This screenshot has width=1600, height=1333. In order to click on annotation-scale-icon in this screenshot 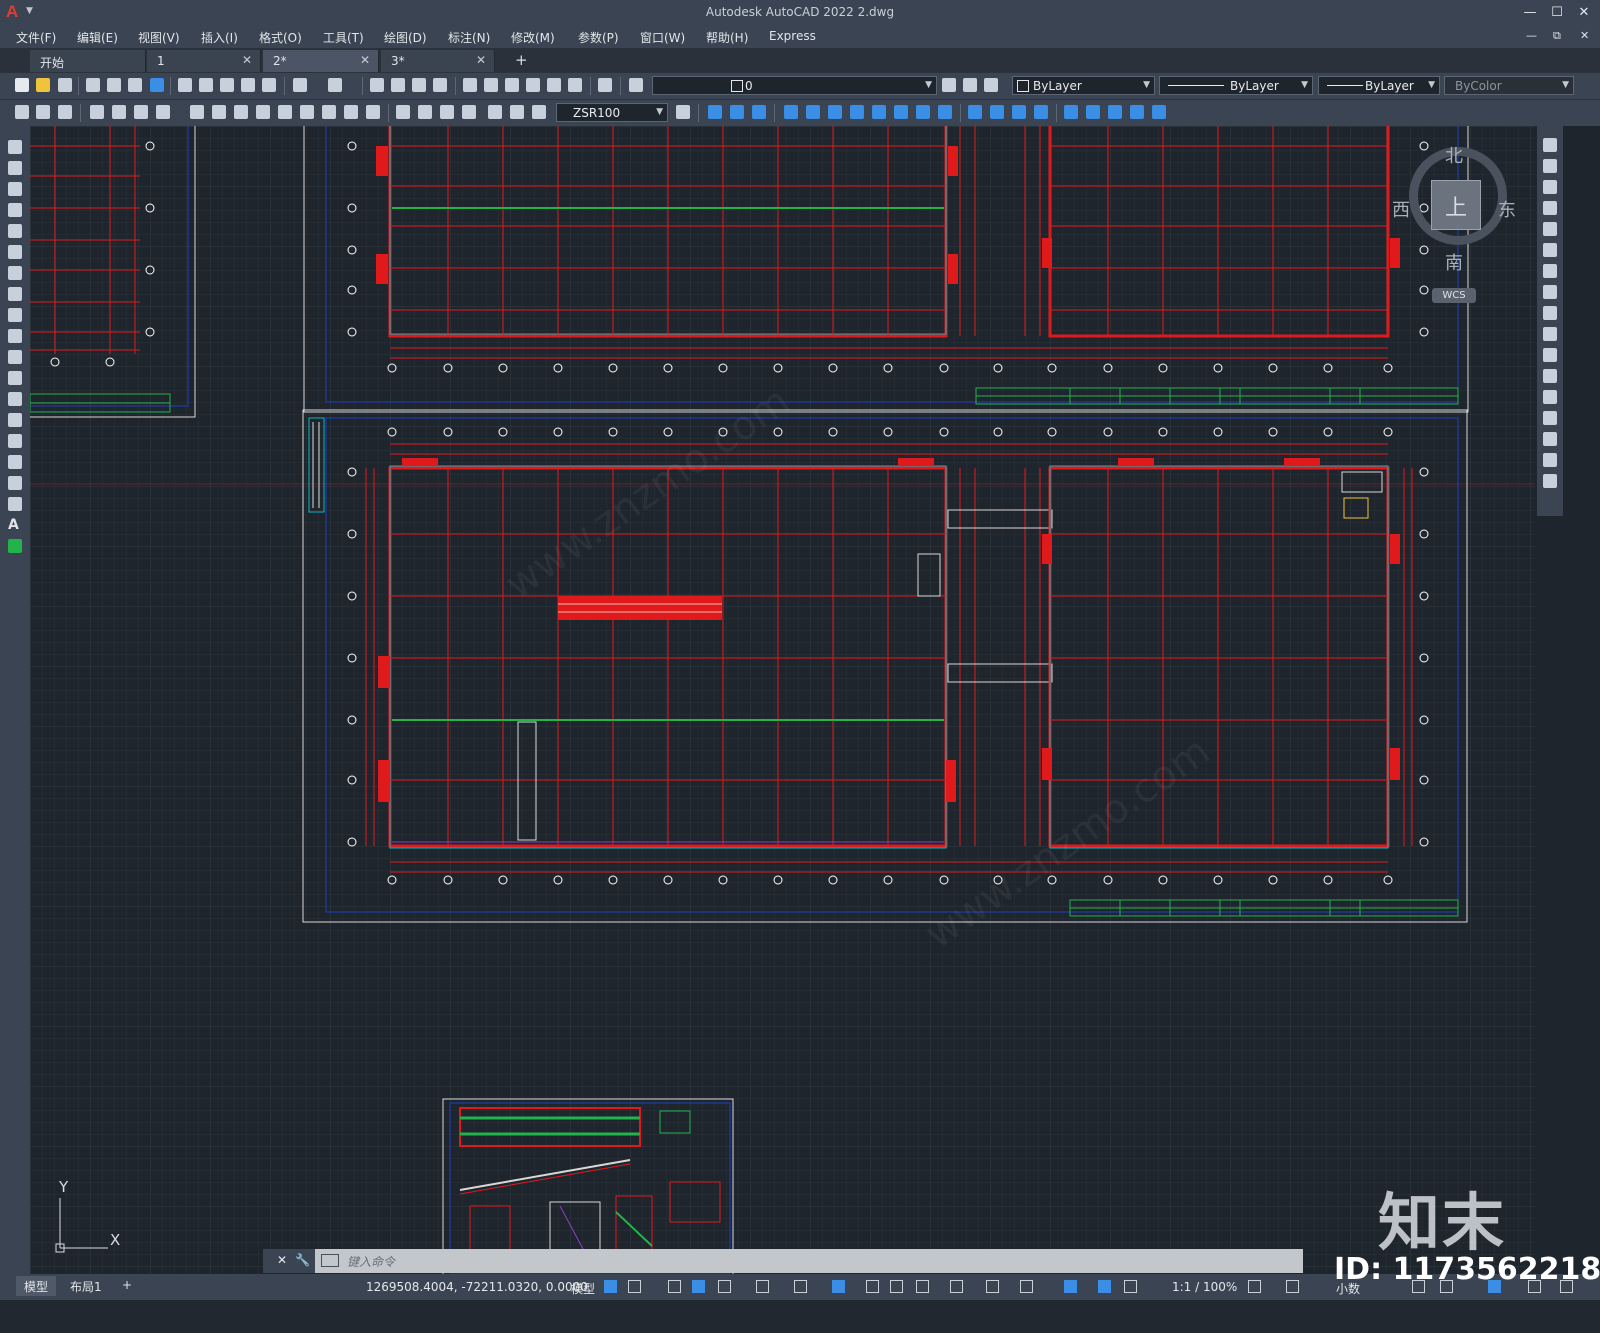, I will do `click(1130, 1286)`.